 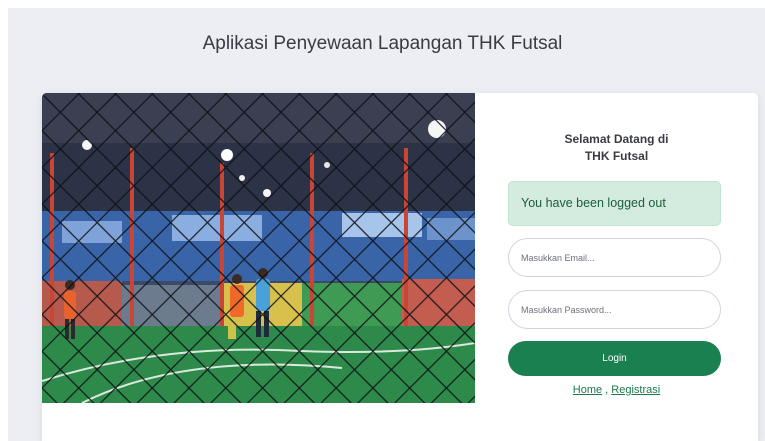 What do you see at coordinates (614, 358) in the screenshot?
I see `login-button: Login` at bounding box center [614, 358].